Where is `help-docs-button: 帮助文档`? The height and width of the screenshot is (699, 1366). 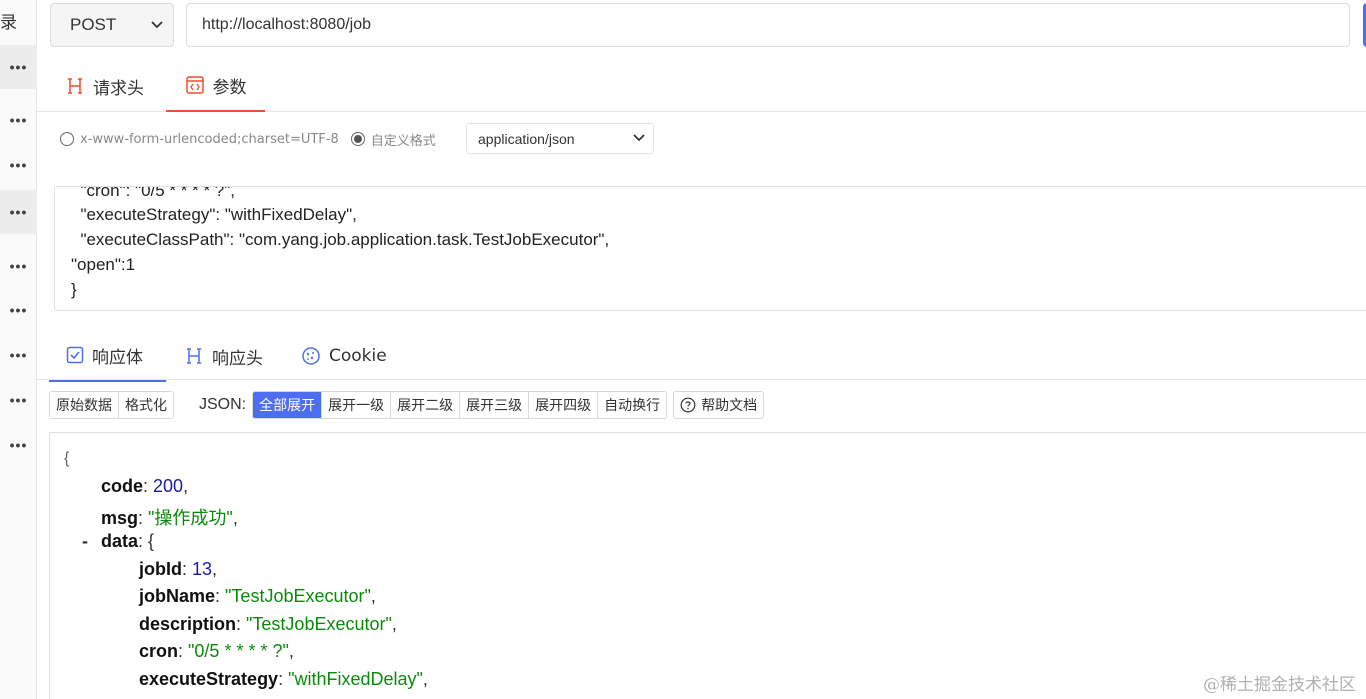
help-docs-button: 帮助文档 is located at coordinates (719, 405).